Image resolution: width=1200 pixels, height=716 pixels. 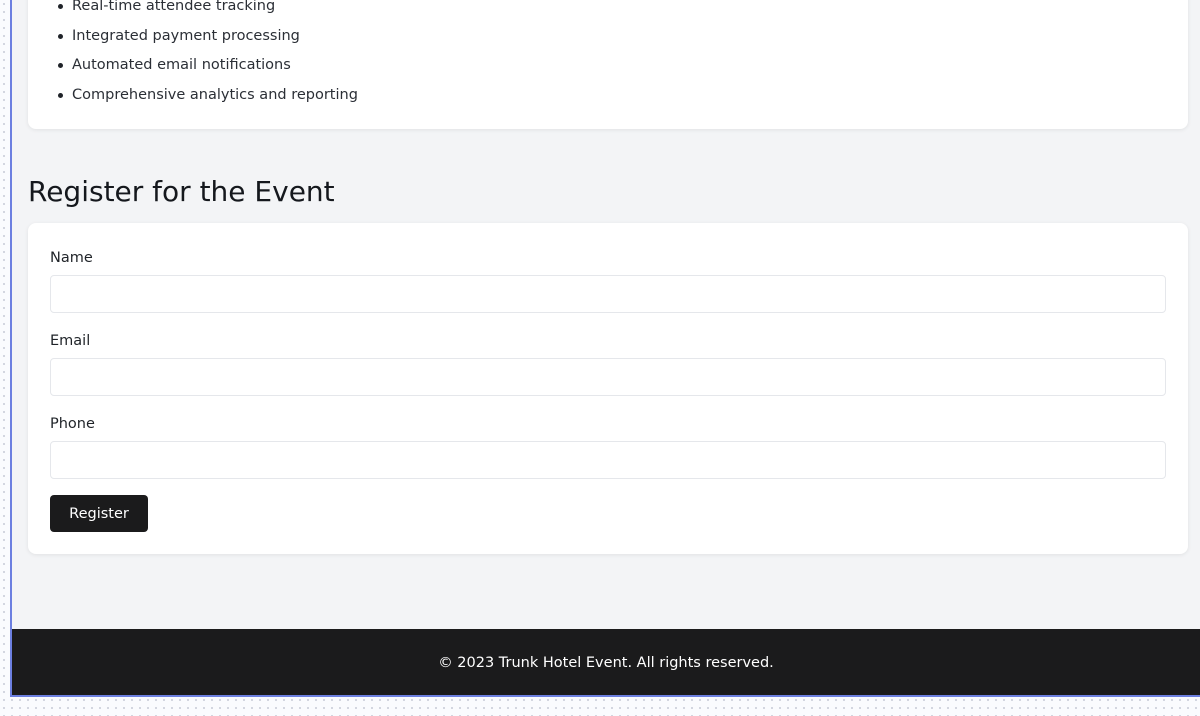 I want to click on phone-label: Phone, so click(x=72, y=424).